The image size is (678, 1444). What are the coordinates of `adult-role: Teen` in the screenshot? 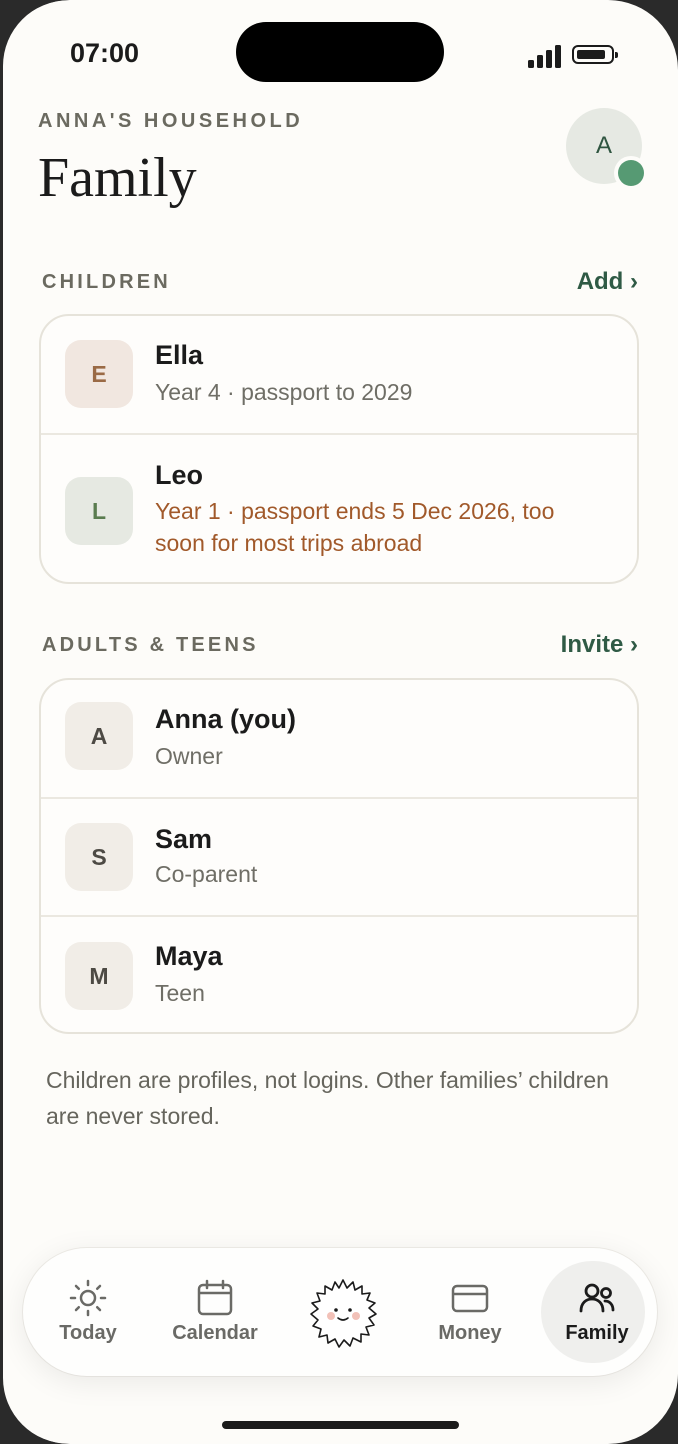 It's located at (180, 993).